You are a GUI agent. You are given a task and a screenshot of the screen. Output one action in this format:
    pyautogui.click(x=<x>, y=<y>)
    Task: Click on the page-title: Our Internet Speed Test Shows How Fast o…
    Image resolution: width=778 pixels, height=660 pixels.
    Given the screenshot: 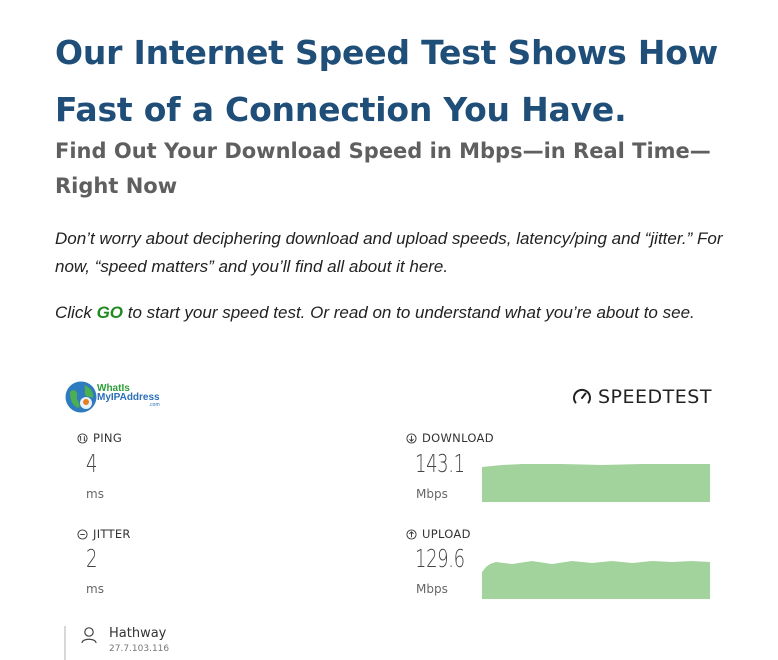 What is the action you would take?
    pyautogui.click(x=387, y=81)
    